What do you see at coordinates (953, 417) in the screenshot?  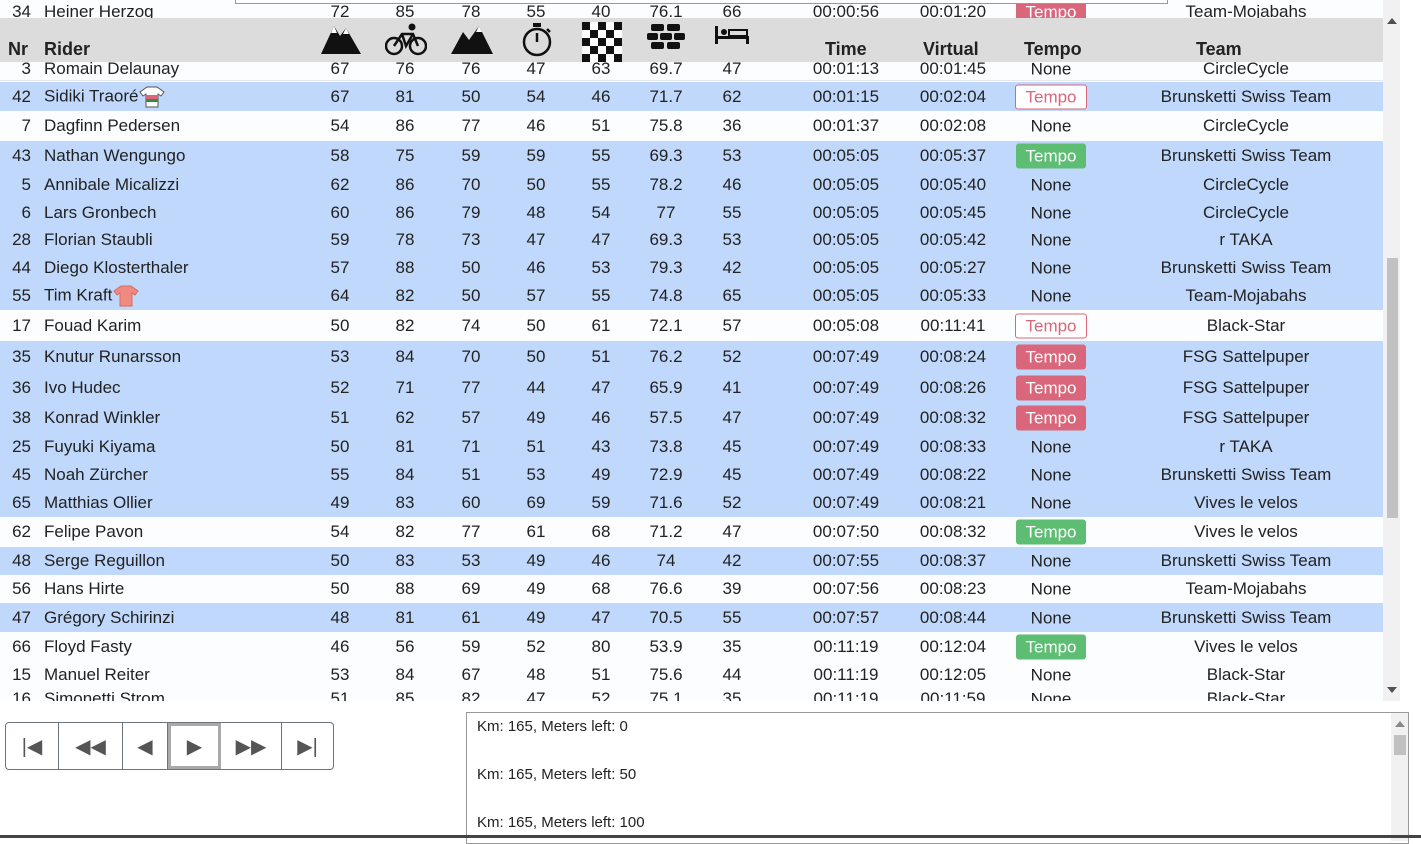 I see `cell-virtual: 00:08:32` at bounding box center [953, 417].